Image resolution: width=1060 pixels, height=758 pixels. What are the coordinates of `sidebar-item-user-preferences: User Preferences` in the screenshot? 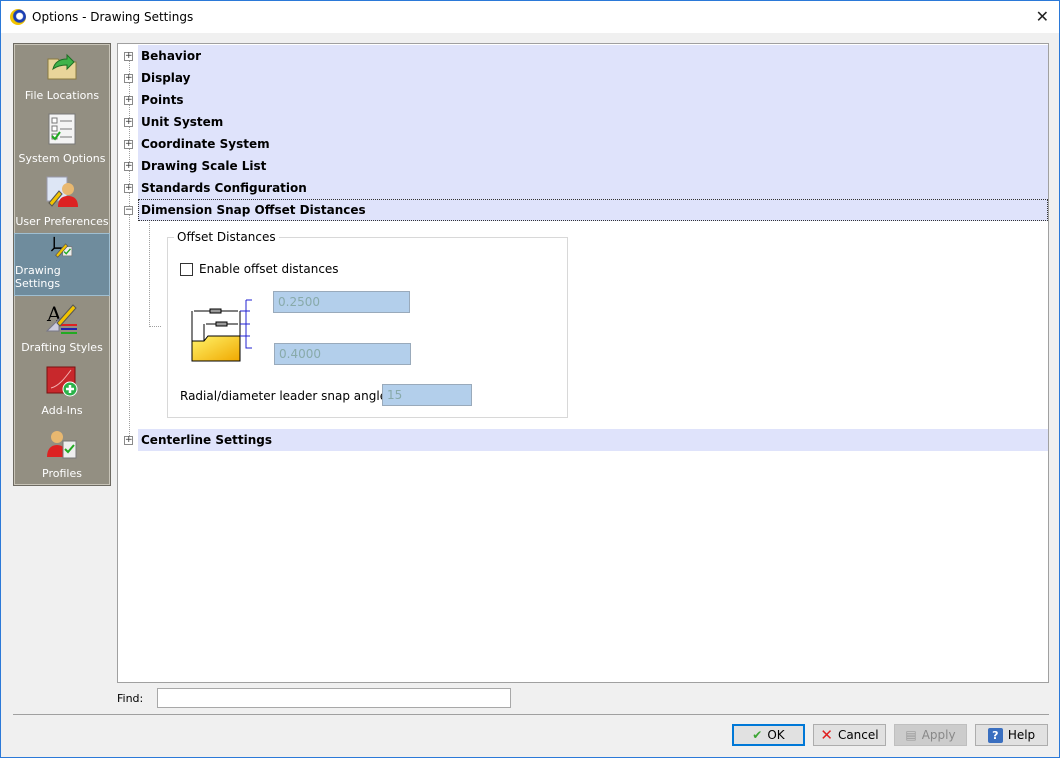 It's located at (62, 201).